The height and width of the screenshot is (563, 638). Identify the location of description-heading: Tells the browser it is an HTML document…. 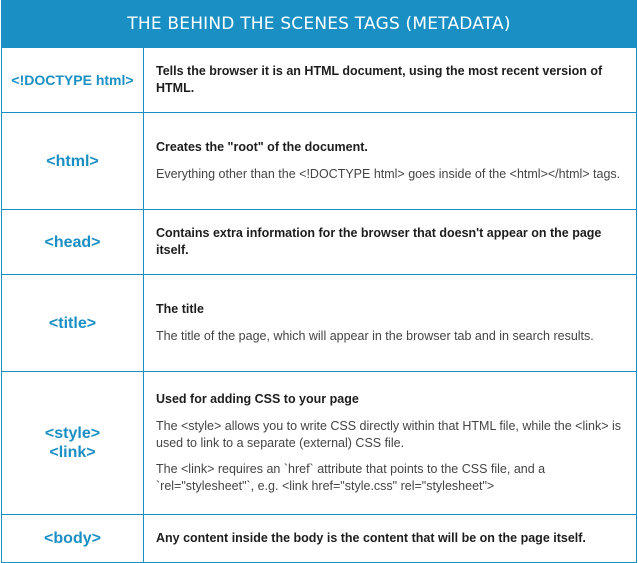
(379, 79).